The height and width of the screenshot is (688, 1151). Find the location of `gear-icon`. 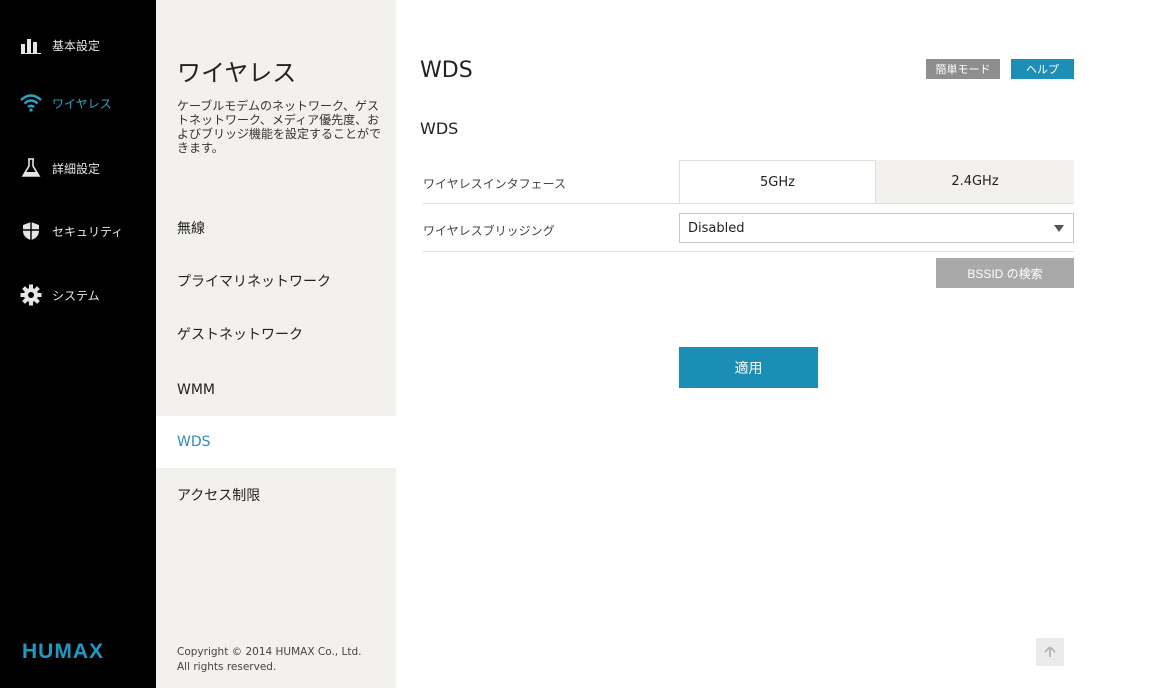

gear-icon is located at coordinates (31, 295).